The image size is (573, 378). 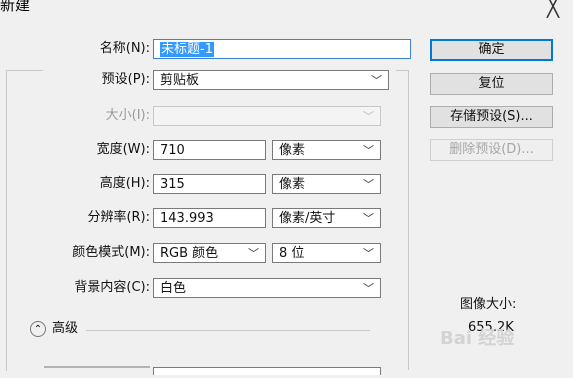 What do you see at coordinates (15, 7) in the screenshot?
I see `dialog-title: 新建` at bounding box center [15, 7].